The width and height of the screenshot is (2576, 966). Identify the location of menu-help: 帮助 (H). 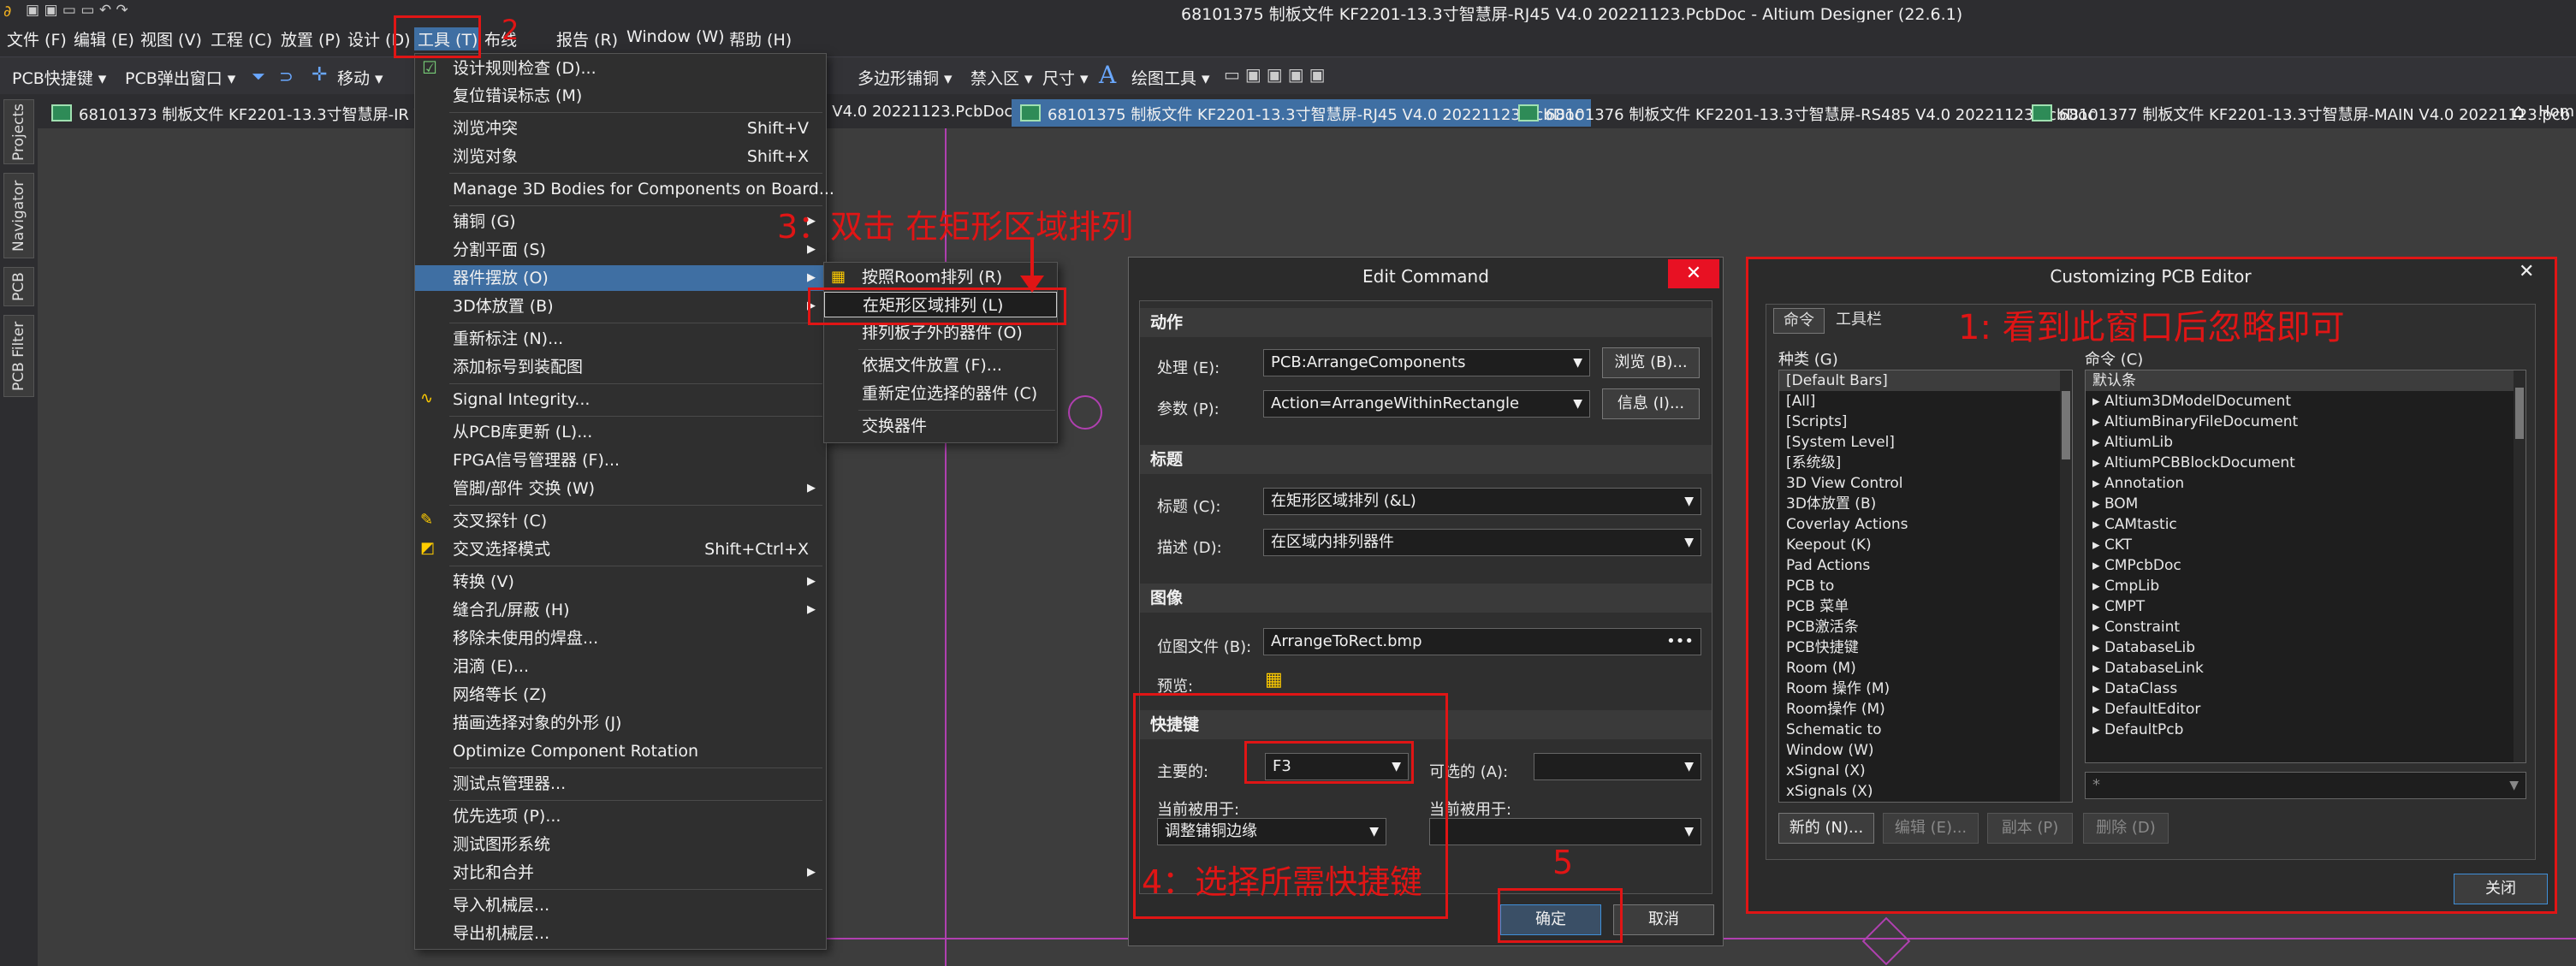
(760, 38).